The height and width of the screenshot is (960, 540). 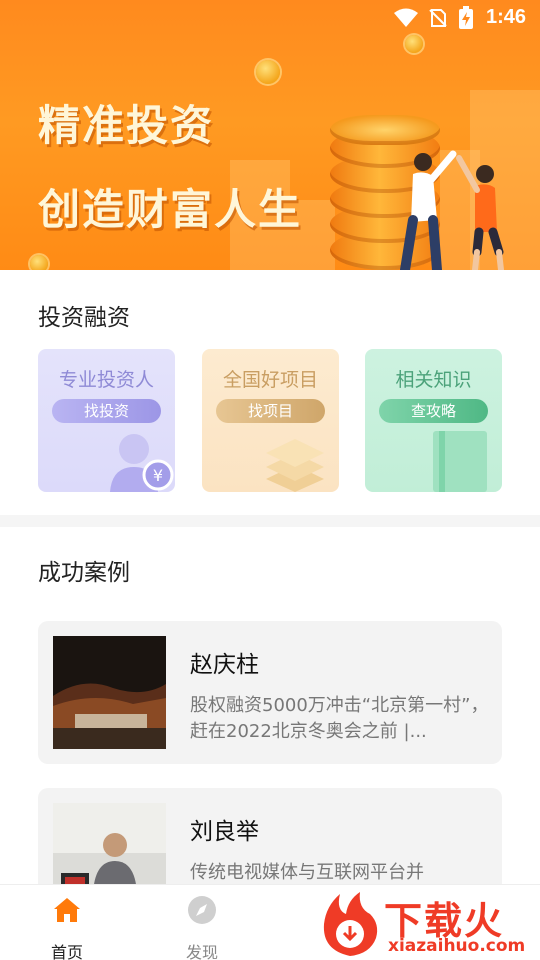 I want to click on wifi-icon, so click(x=406, y=17).